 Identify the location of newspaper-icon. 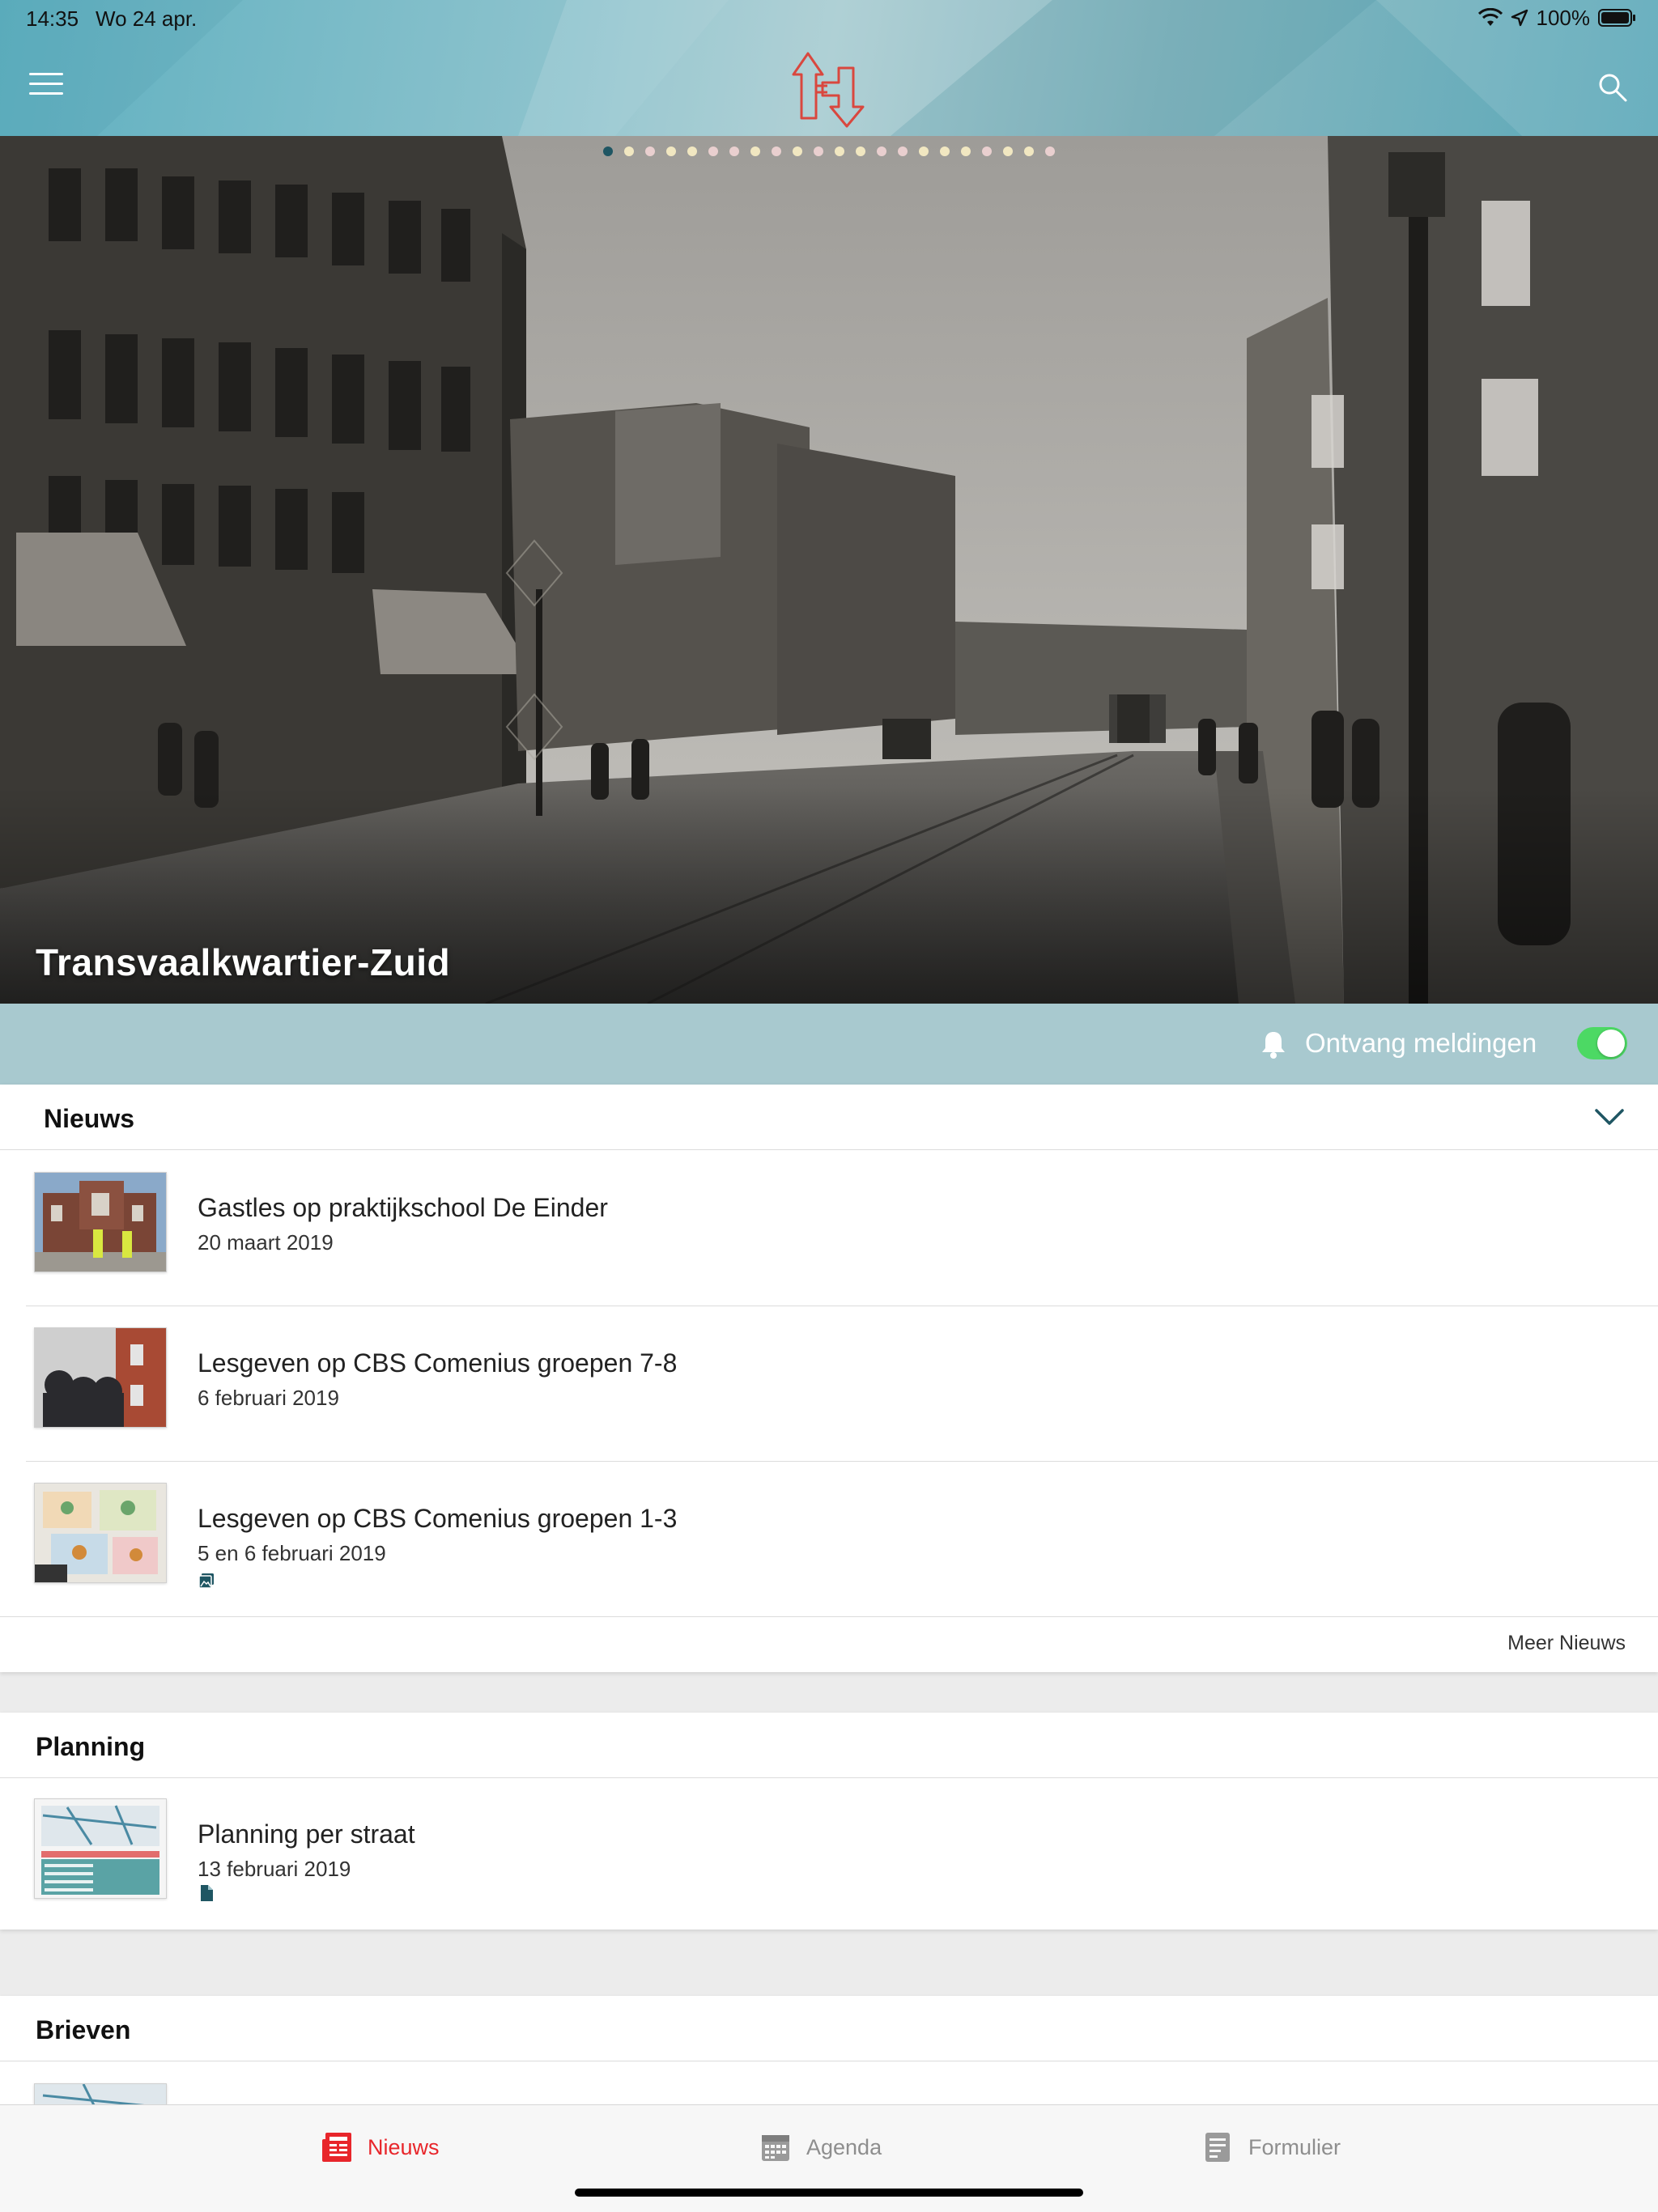
(336, 2147).